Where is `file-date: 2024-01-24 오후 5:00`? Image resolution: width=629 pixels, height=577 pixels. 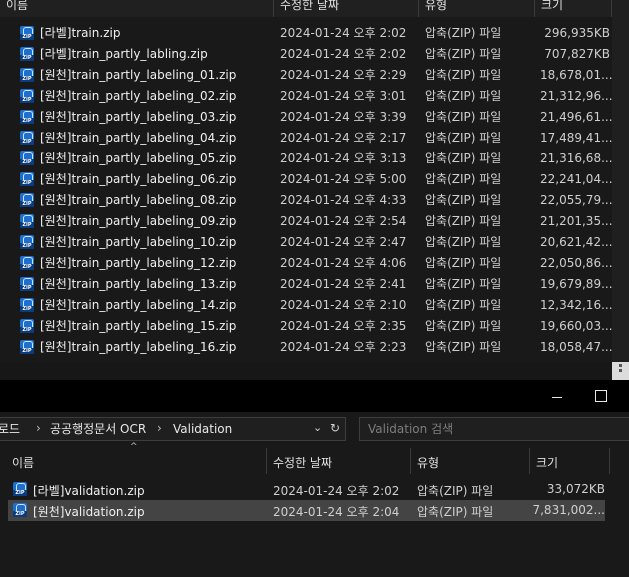 file-date: 2024-01-24 오후 5:00 is located at coordinates (343, 179).